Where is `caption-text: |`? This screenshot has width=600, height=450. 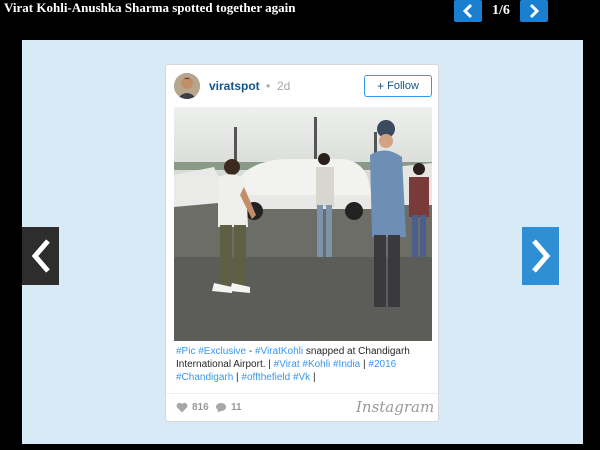 caption-text: | is located at coordinates (313, 377).